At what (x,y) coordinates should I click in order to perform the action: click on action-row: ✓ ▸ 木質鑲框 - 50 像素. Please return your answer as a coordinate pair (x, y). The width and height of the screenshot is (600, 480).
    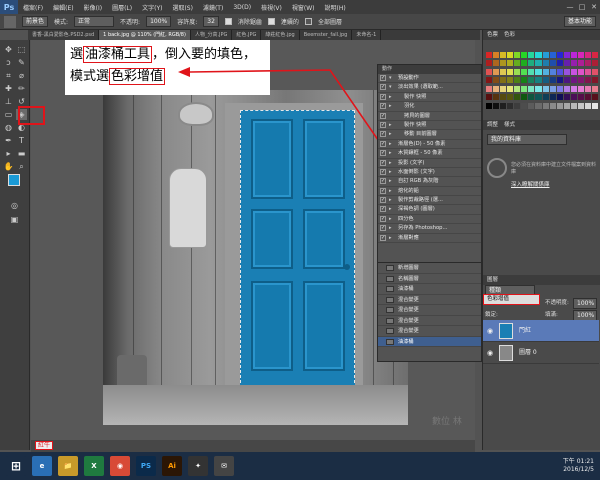
    Looking at the image, I should click on (429, 154).